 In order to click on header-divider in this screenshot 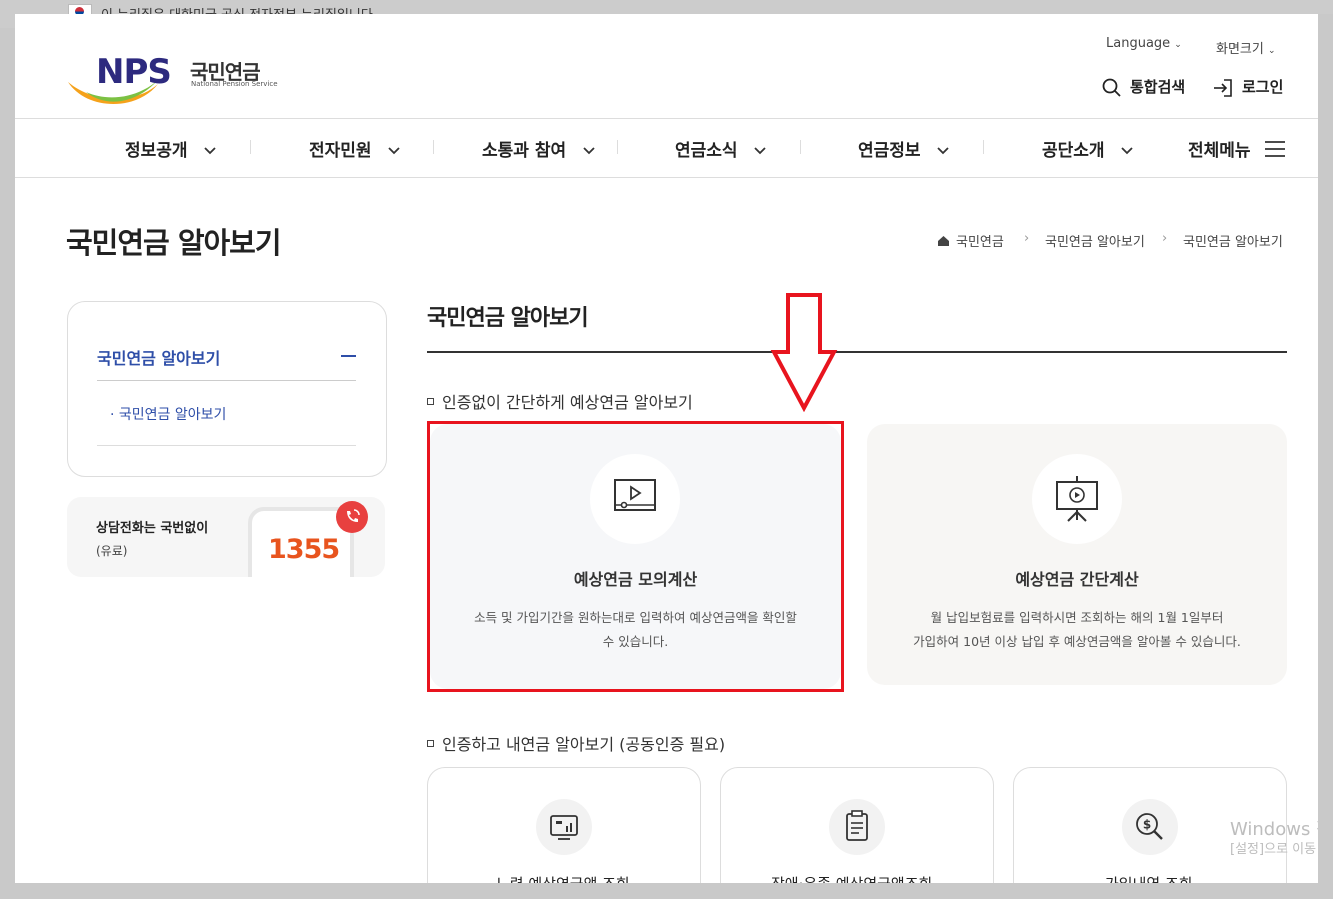, I will do `click(666, 118)`.